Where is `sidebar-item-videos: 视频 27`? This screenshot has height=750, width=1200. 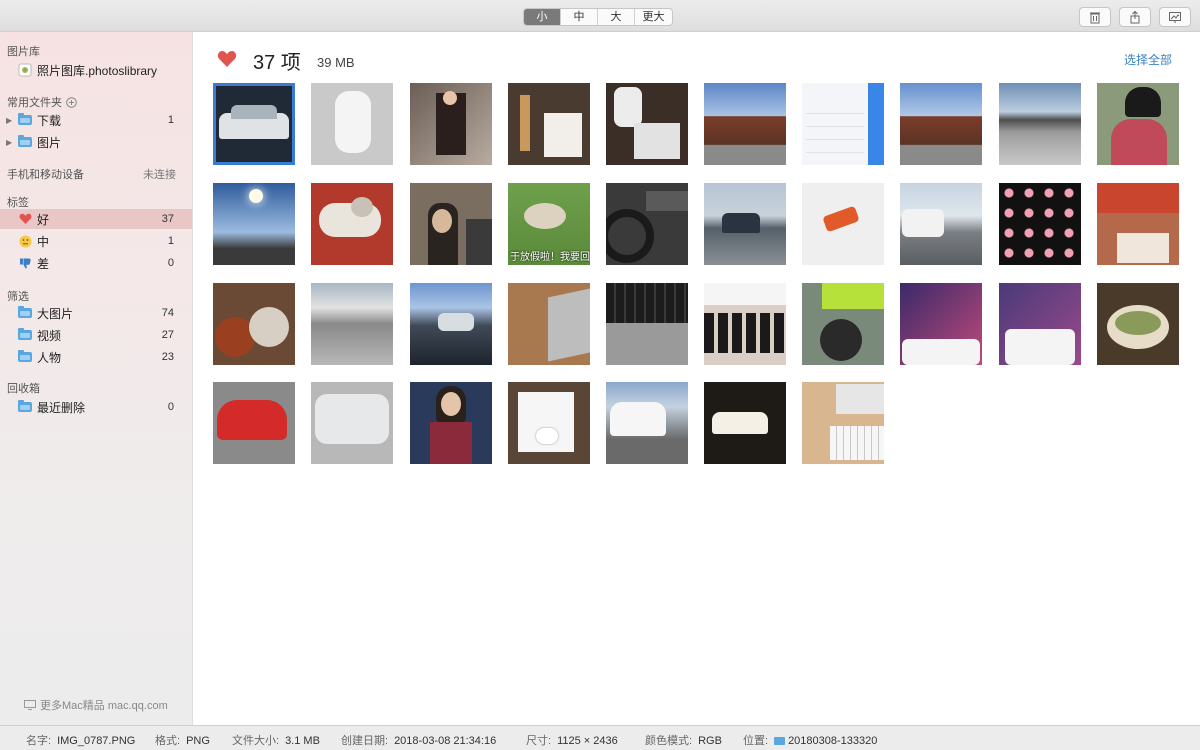
sidebar-item-videos: 视频 27 is located at coordinates (96, 335).